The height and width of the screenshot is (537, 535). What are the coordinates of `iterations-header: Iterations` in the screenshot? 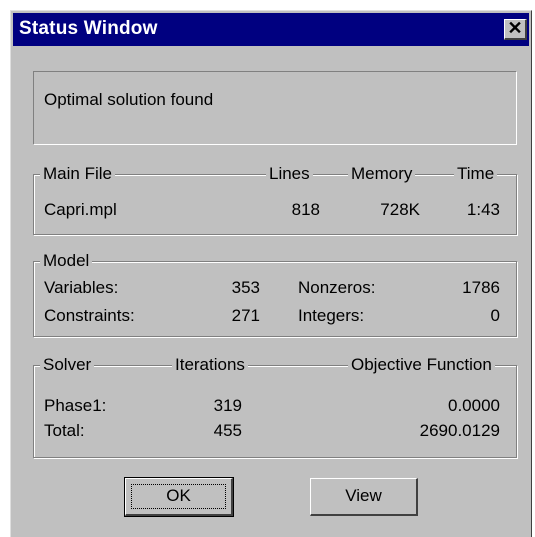 It's located at (210, 365).